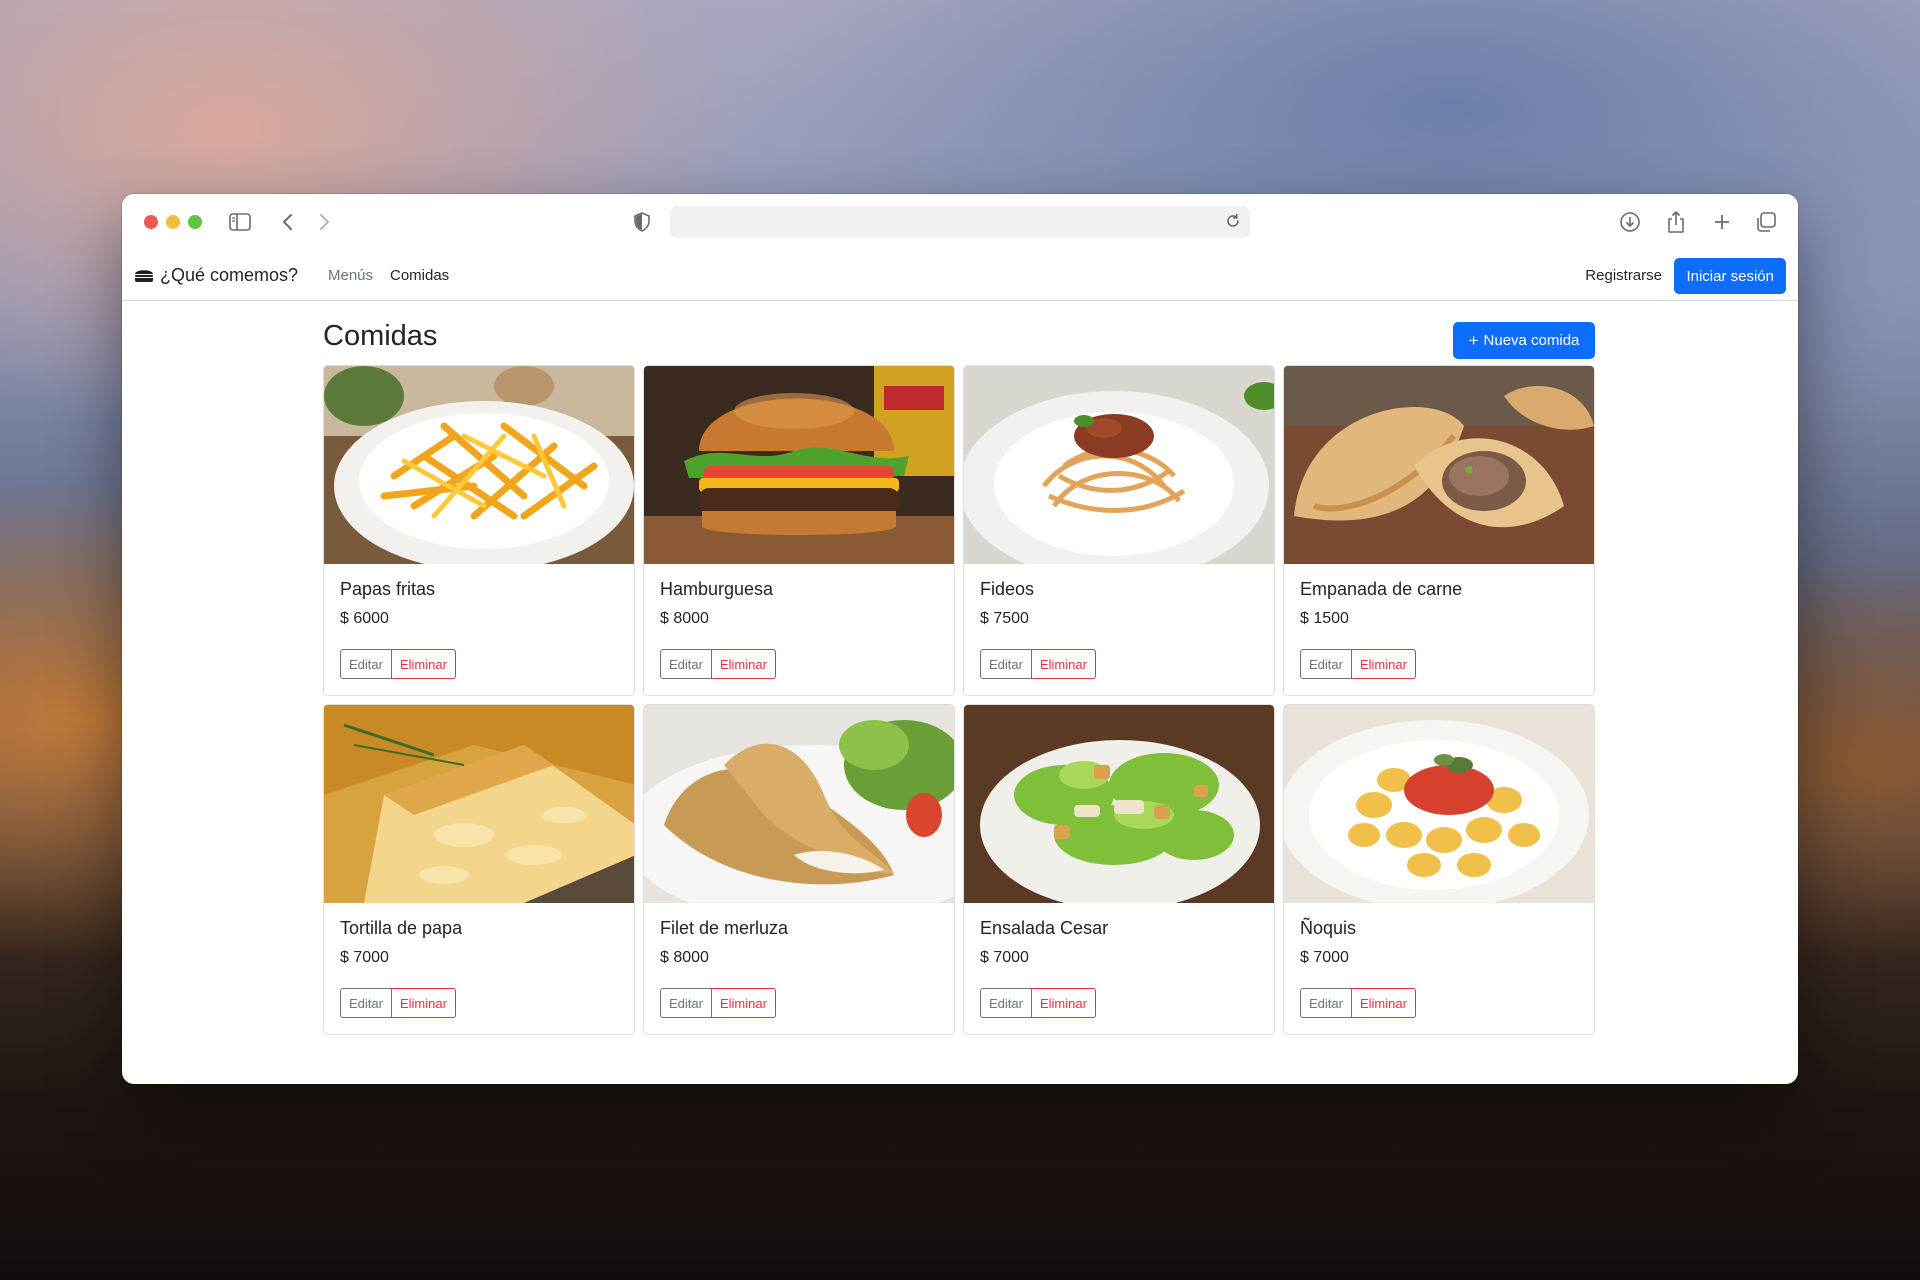 This screenshot has height=1280, width=1920. I want to click on french-fries-photo, so click(479, 465).